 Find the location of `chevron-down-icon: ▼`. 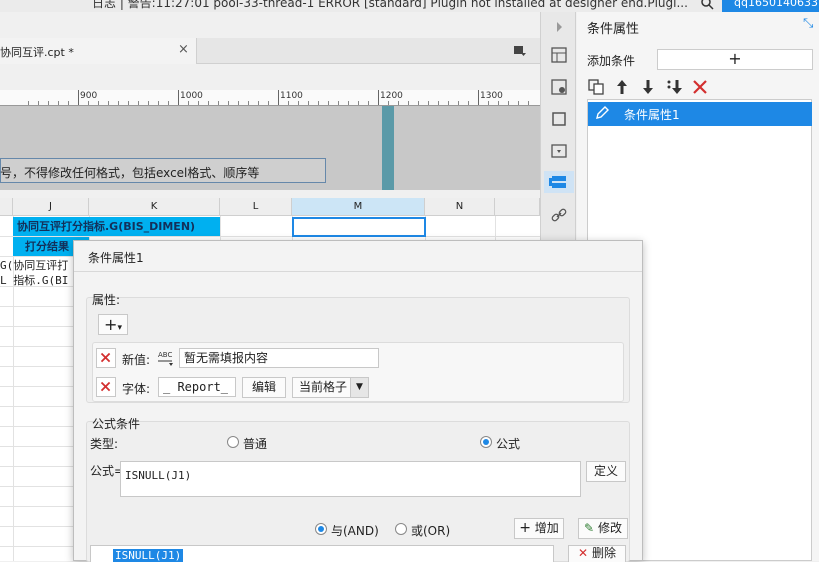

chevron-down-icon: ▼ is located at coordinates (359, 387).